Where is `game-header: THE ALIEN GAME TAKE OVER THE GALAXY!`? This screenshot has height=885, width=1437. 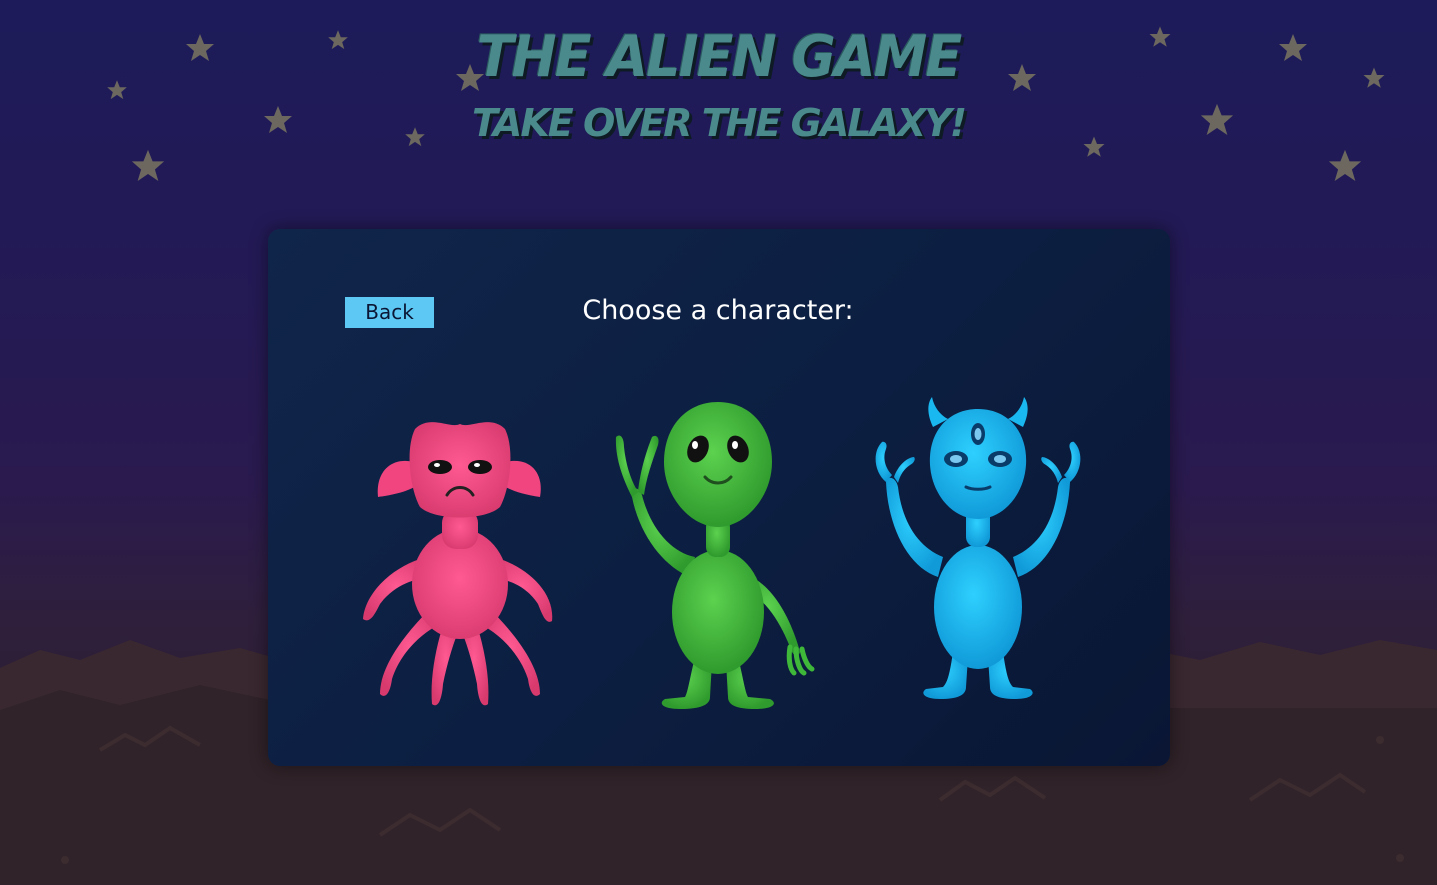
game-header: THE ALIEN GAME TAKE OVER THE GALAXY! is located at coordinates (718, 84).